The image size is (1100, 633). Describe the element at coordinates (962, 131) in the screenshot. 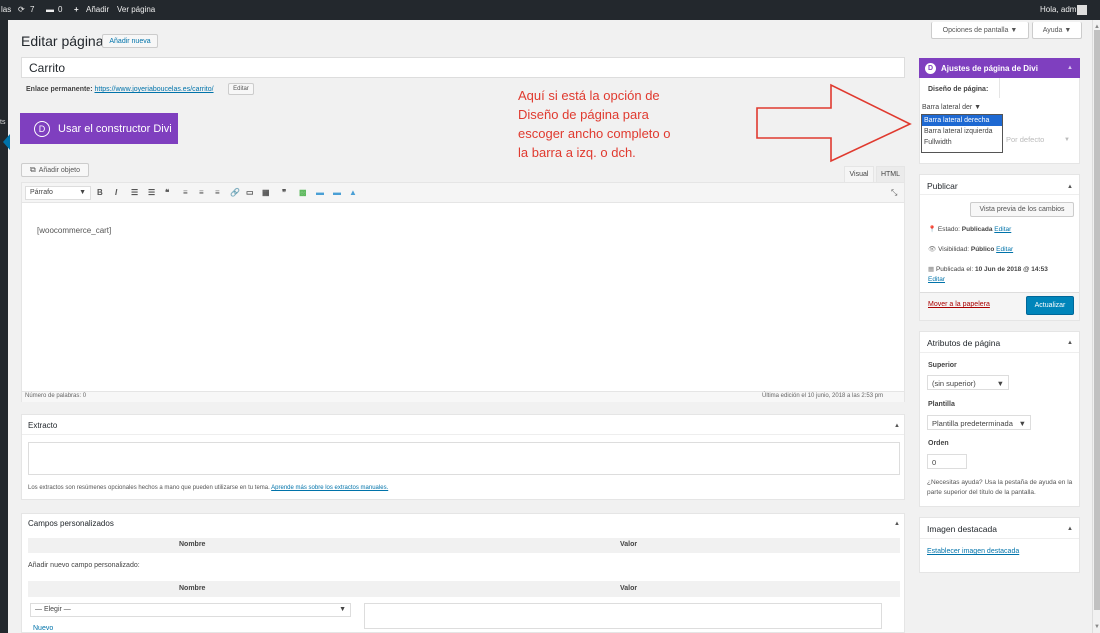

I see `layout-option-left: Barra lateral izquierda` at that location.